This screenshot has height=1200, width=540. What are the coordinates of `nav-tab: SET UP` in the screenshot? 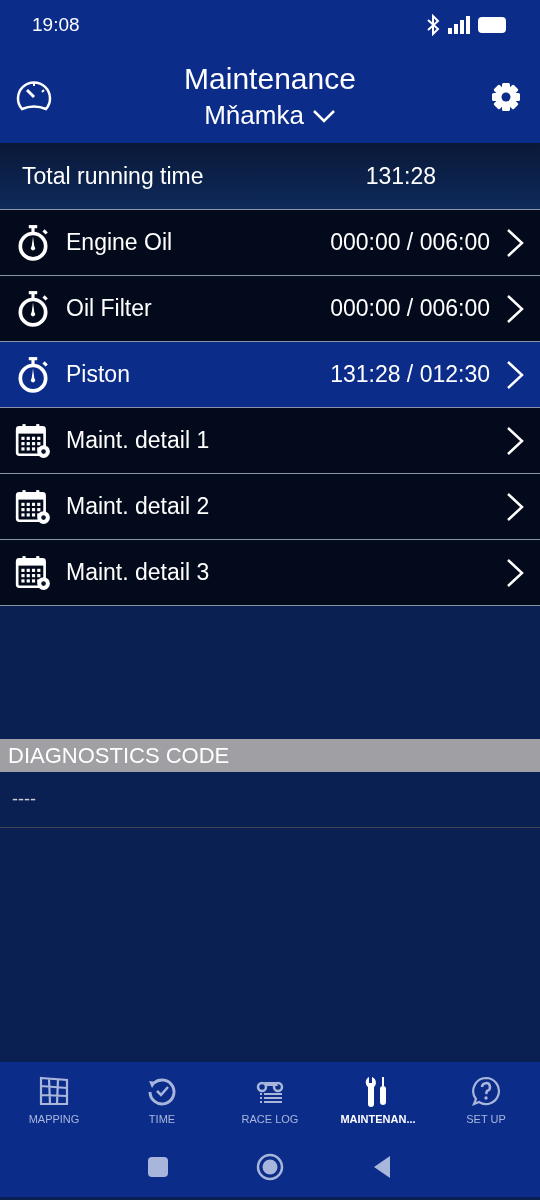 It's located at (486, 1099).